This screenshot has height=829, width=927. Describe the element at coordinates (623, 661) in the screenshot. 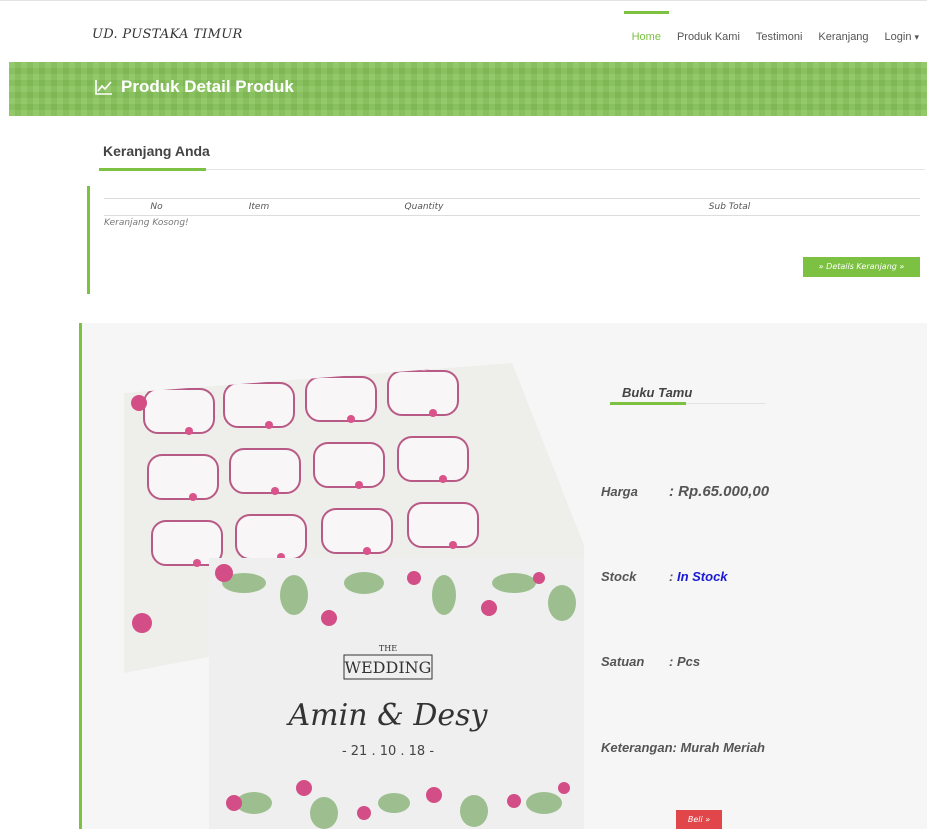

I see `unit-label: Satuan` at that location.